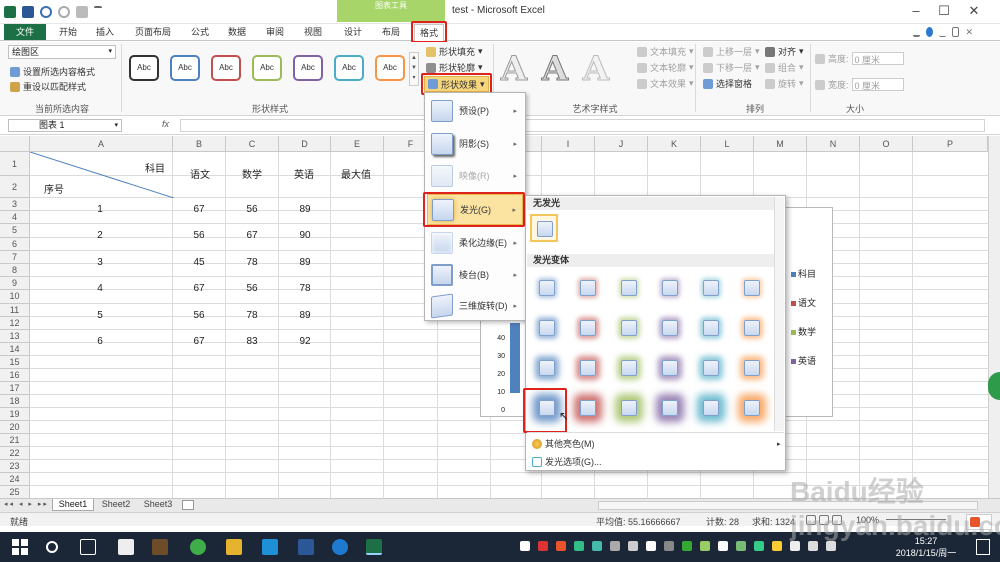 The height and width of the screenshot is (562, 1000). I want to click on row-header: 5, so click(15, 231).